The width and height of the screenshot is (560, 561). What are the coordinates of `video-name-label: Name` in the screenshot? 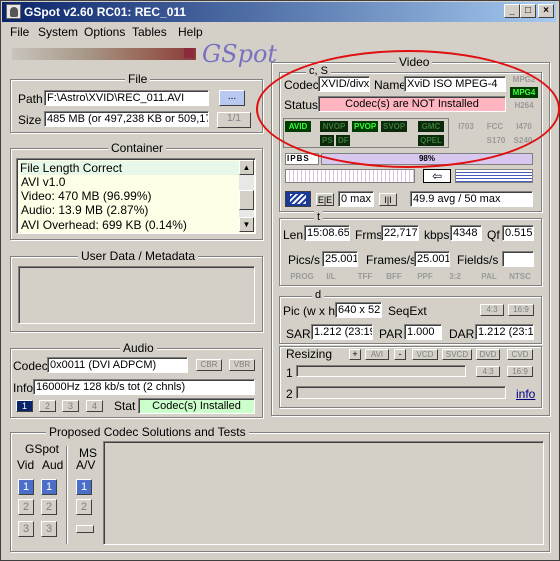 It's located at (390, 85).